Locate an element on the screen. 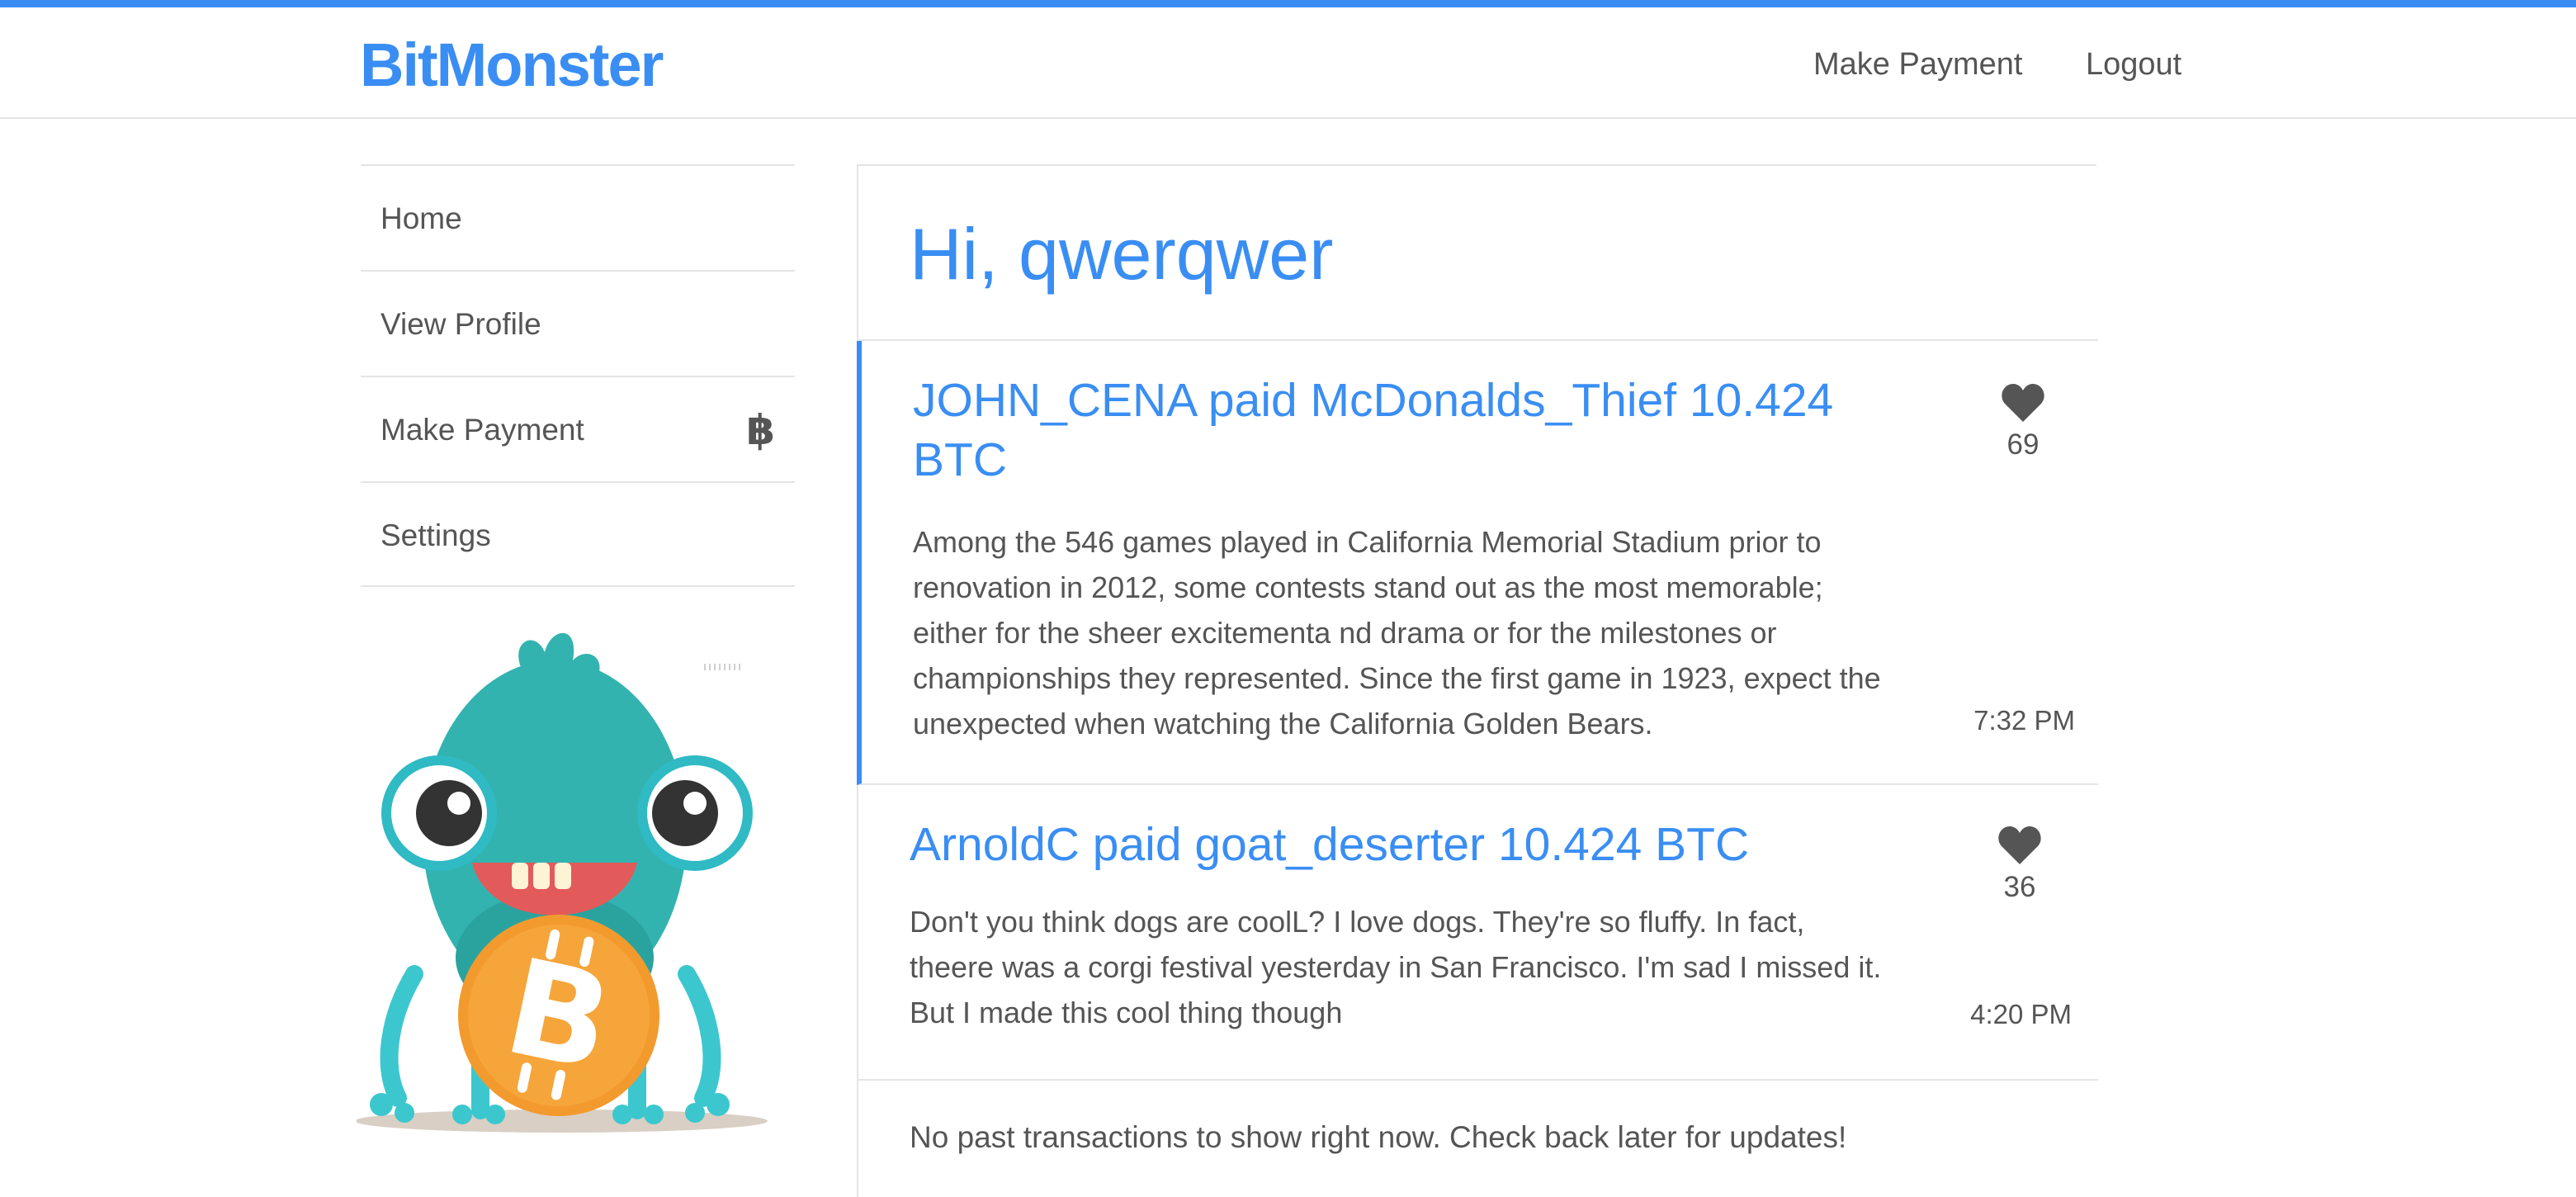  transaction-title: ArnoldC paid goat_deserter 10.424 BTC is located at coordinates (1405, 845).